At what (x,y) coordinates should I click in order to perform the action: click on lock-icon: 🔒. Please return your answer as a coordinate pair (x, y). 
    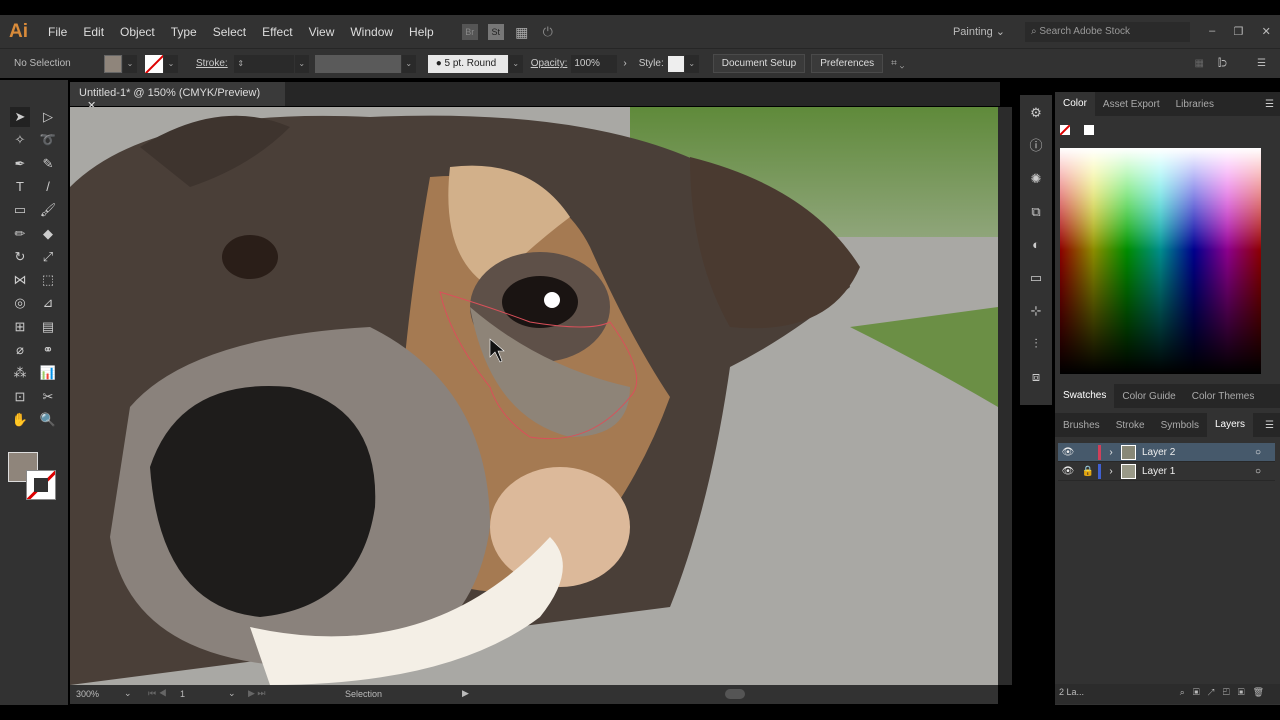
    Looking at the image, I should click on (1088, 471).